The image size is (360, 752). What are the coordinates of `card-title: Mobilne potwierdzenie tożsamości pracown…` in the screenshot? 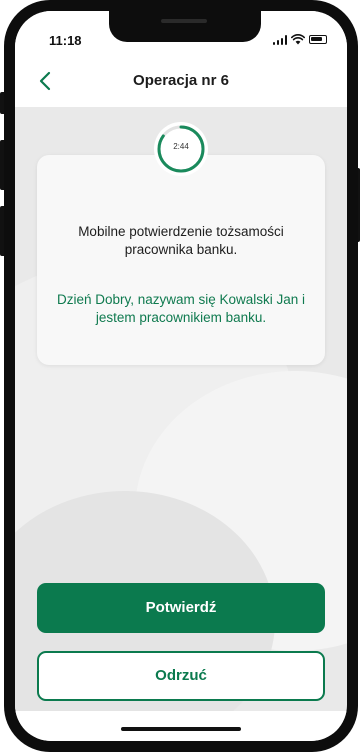 It's located at (181, 240).